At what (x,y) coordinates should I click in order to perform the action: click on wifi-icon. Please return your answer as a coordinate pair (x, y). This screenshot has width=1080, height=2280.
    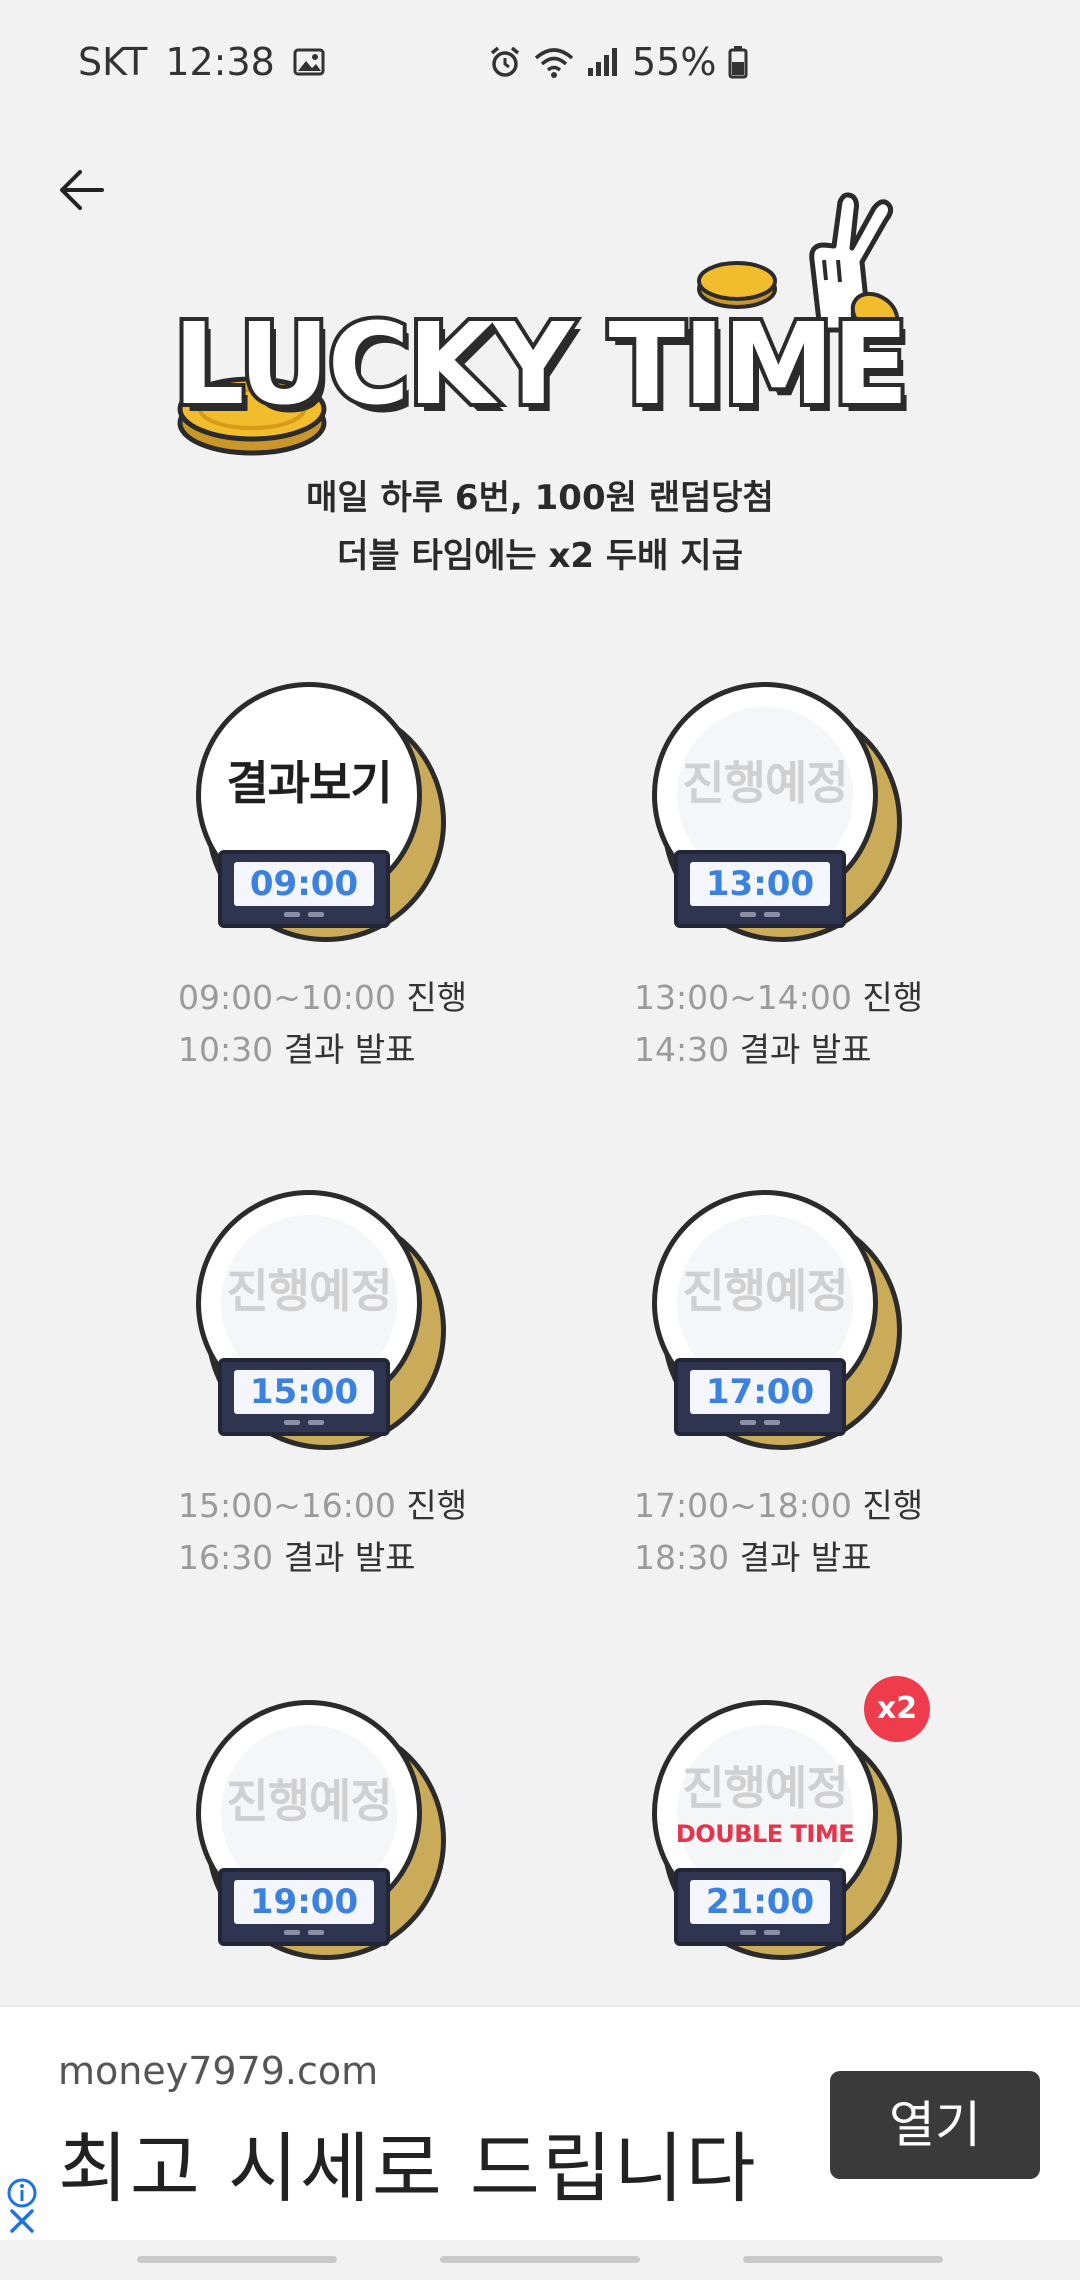
    Looking at the image, I should click on (554, 62).